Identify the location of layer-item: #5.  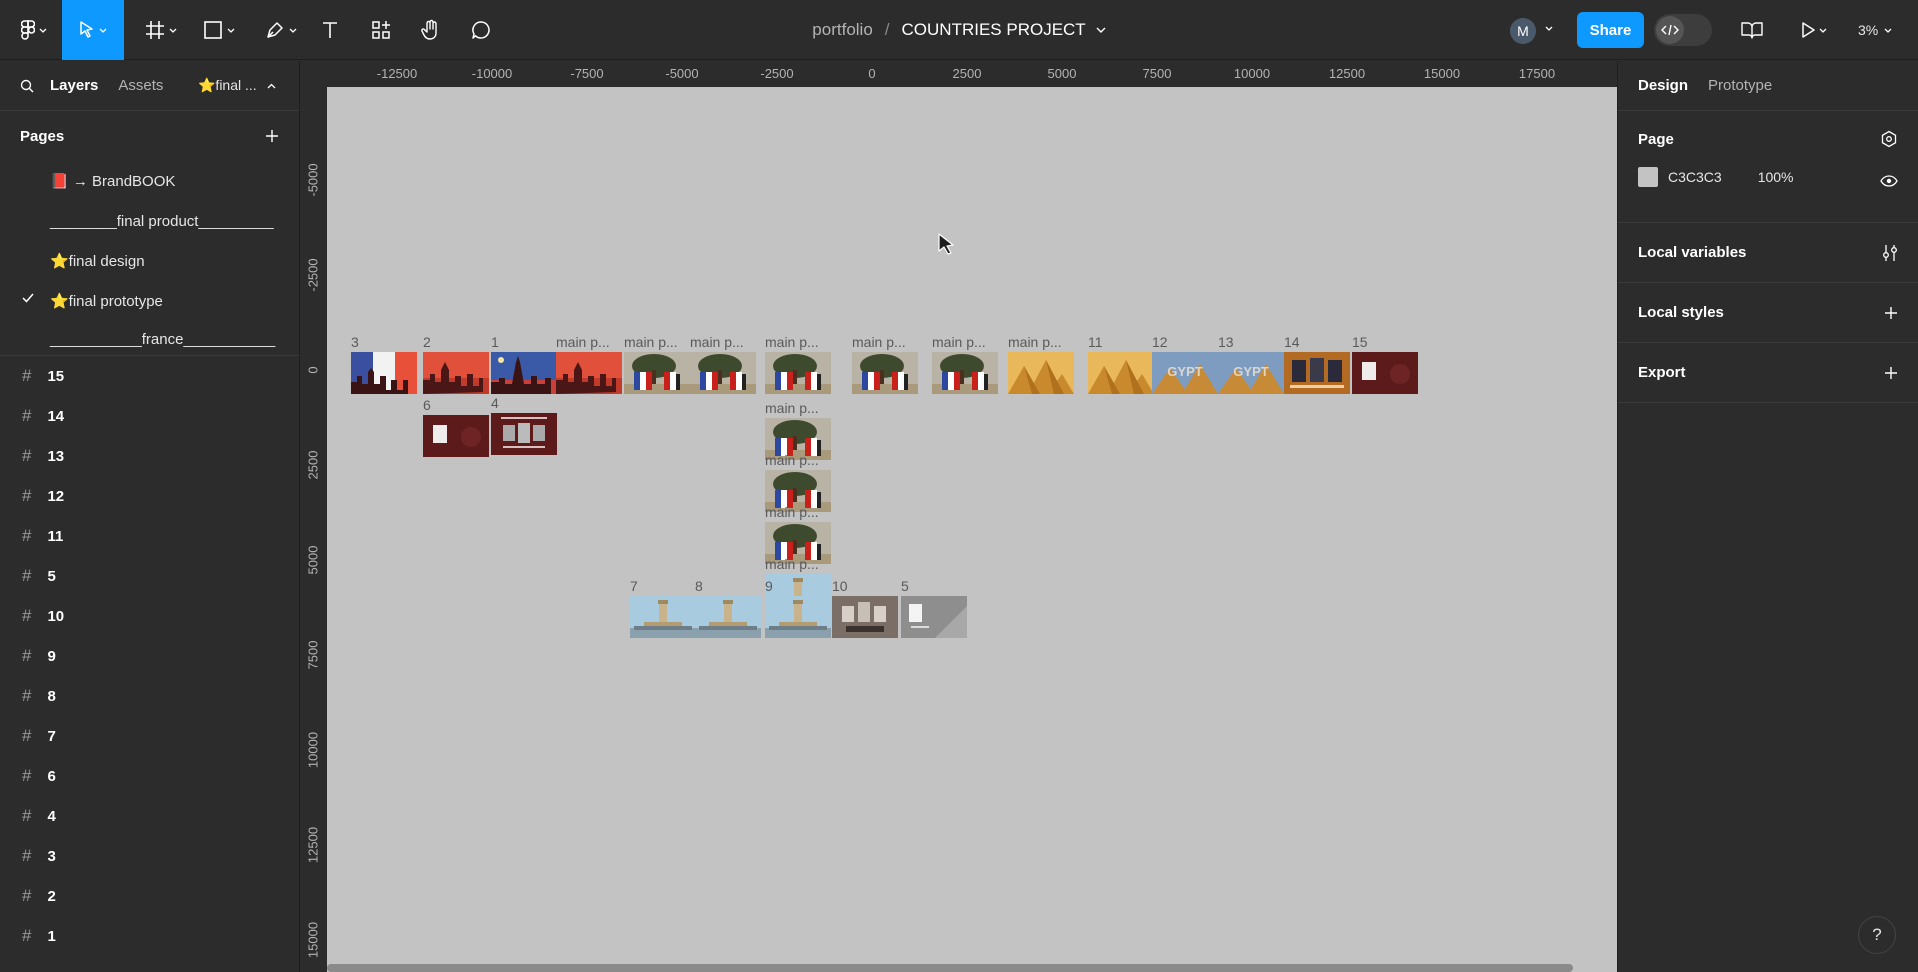
(149, 576).